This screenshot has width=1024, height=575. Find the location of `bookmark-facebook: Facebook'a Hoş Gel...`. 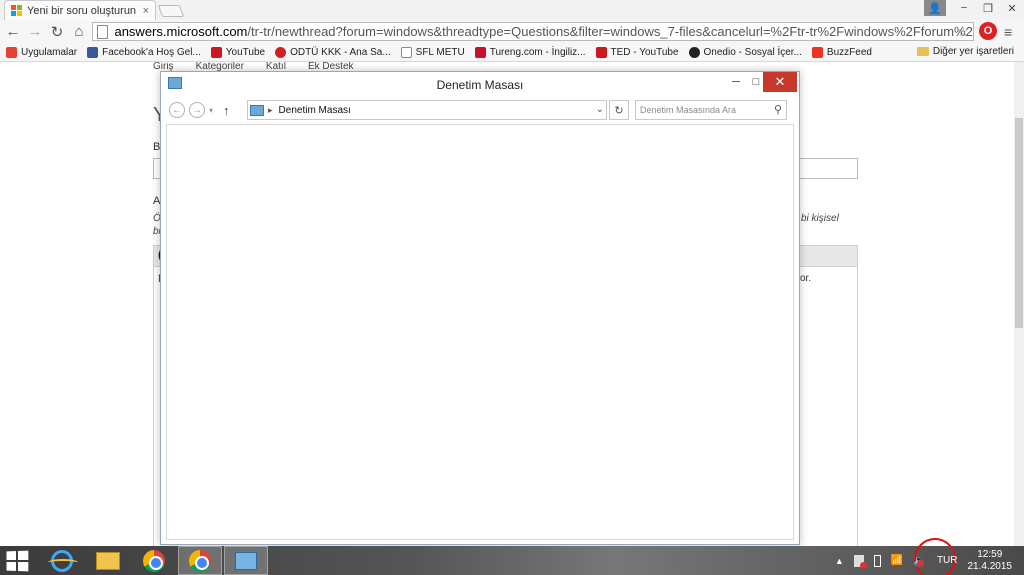

bookmark-facebook: Facebook'a Hoş Gel... is located at coordinates (144, 52).